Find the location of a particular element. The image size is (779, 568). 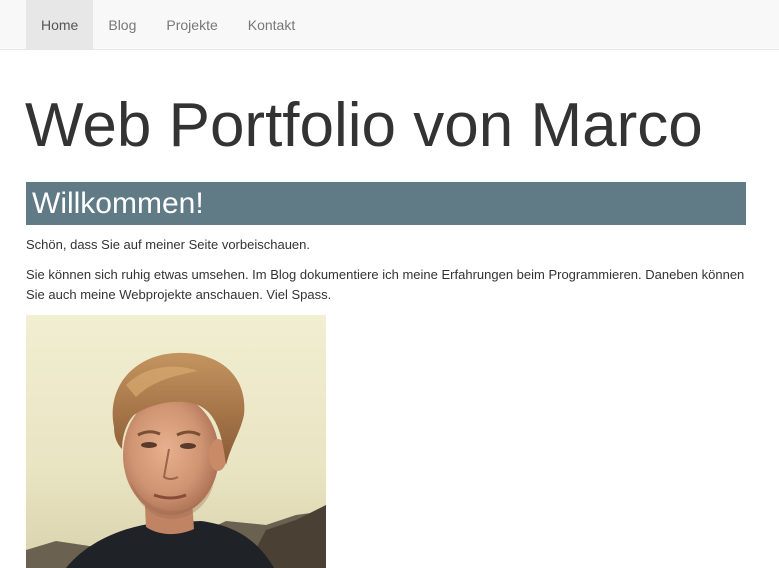

nav-item-projekte: Projekte is located at coordinates (191, 25).